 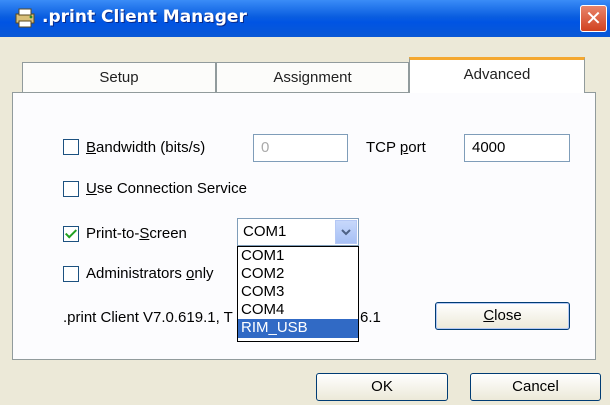 I want to click on tcp-port-input: 4000, so click(x=517, y=148).